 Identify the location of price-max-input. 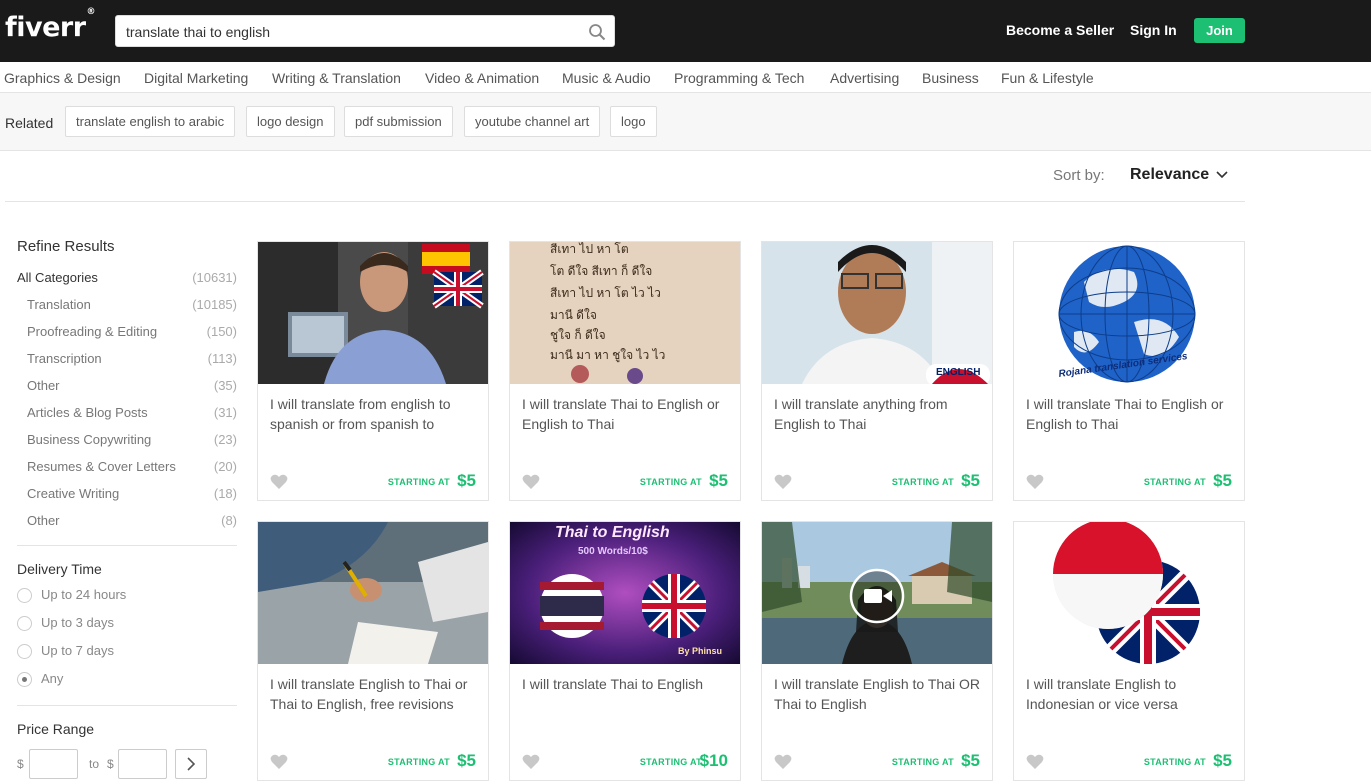
(142, 764).